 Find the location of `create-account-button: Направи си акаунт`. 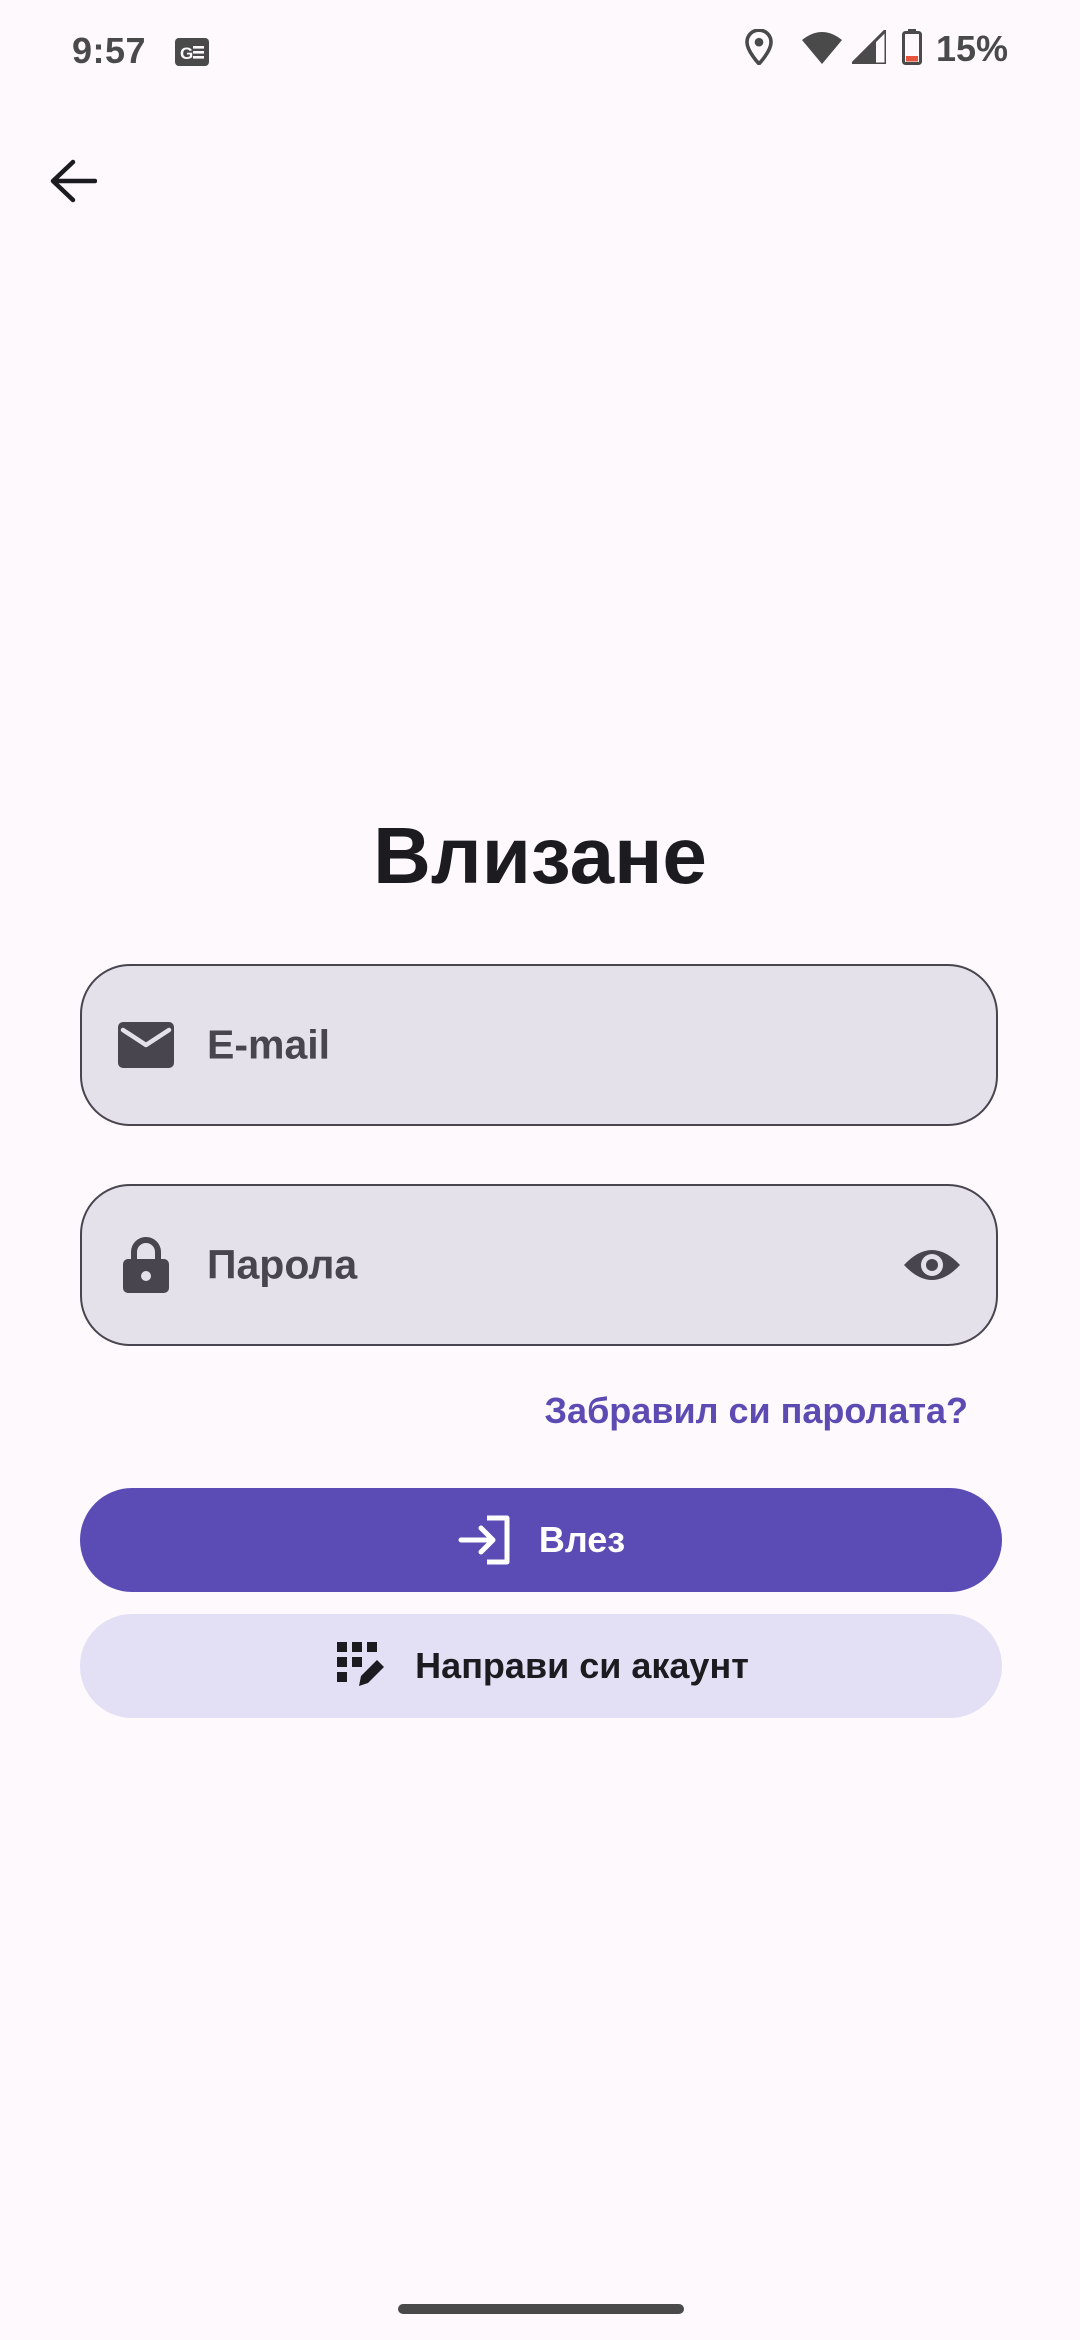

create-account-button: Направи си акаунт is located at coordinates (541, 1666).